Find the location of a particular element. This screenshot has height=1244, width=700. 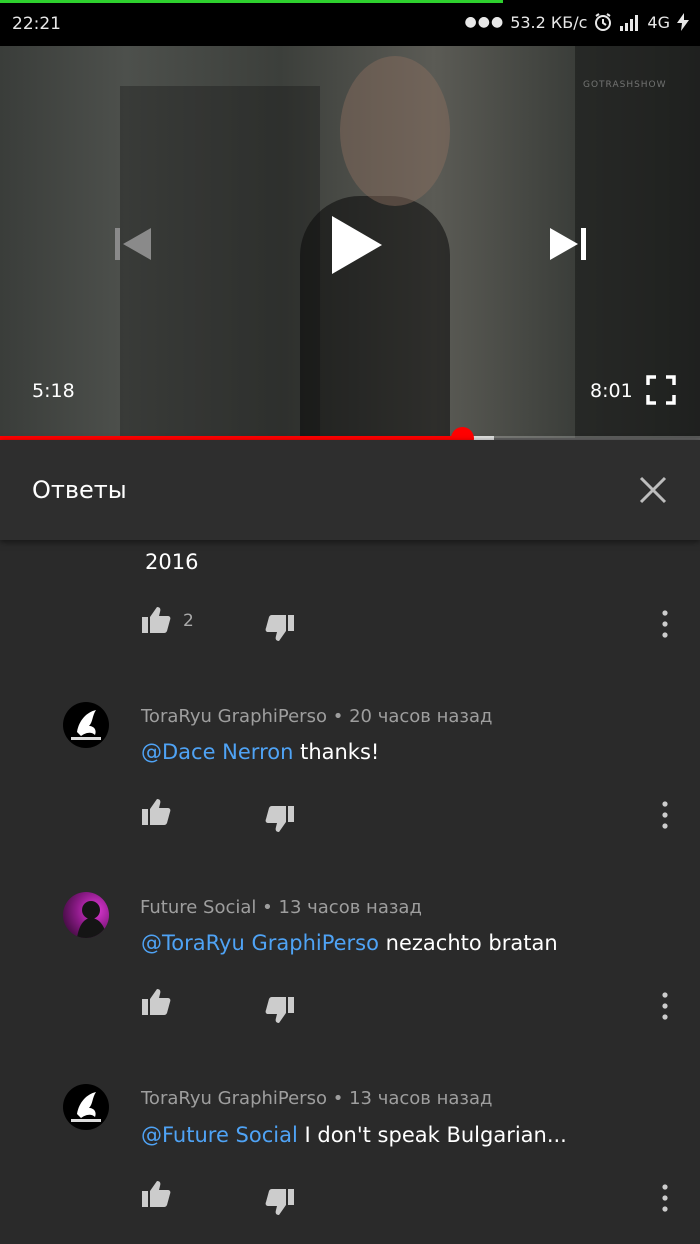

mention-link: @Future Social is located at coordinates (219, 1135).